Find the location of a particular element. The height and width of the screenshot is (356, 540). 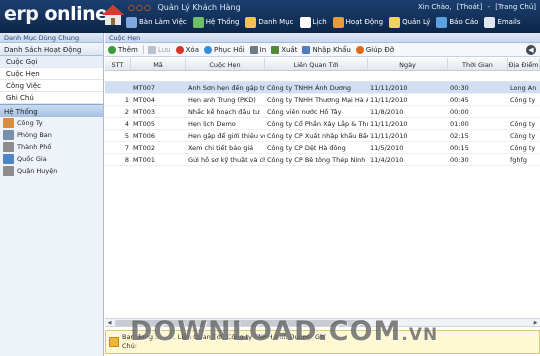

location-cell: fghfg is located at coordinates (518, 160).